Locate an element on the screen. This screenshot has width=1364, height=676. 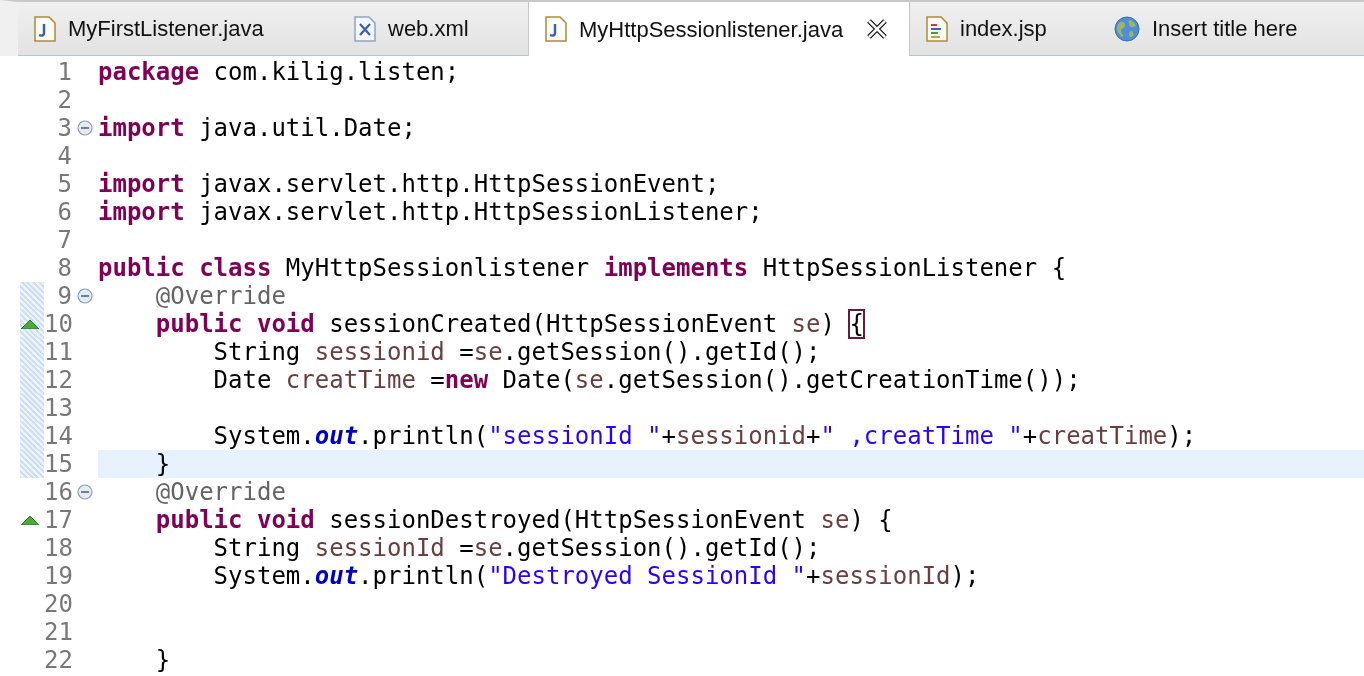
code-line: public class MyHttpSessionlistener implements HttpSessionListener { is located at coordinates (582, 268).